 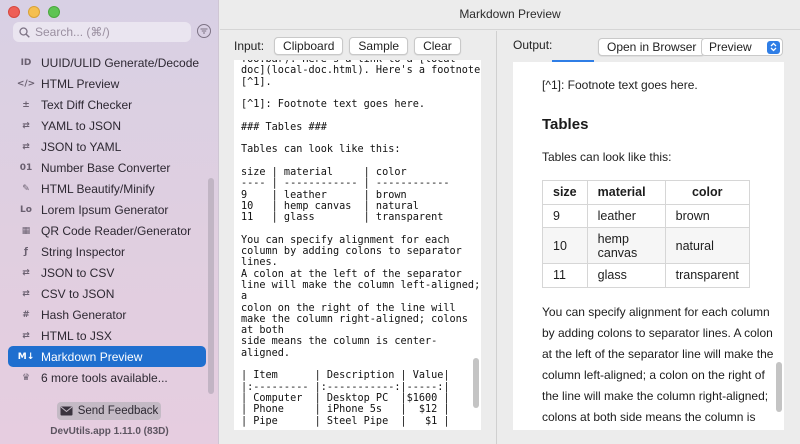 I want to click on sidebar-item-lorem-ipsum: Lo Lorem Ipsum Generator, so click(x=107, y=209).